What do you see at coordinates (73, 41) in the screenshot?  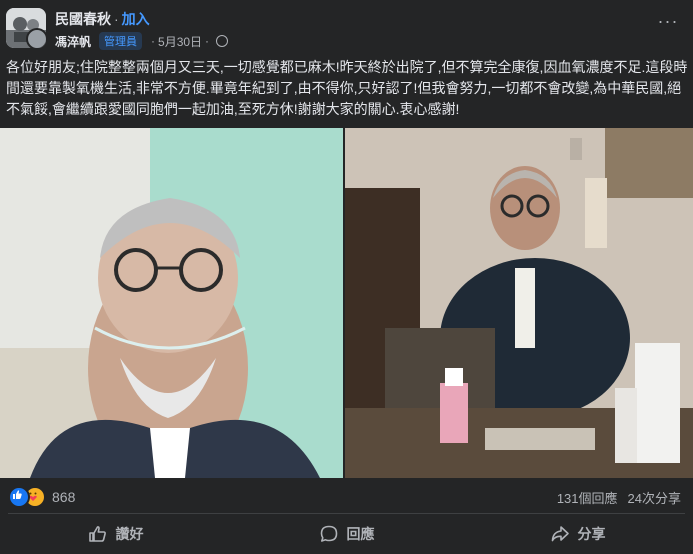 I see `author-name: 馮淬帆` at bounding box center [73, 41].